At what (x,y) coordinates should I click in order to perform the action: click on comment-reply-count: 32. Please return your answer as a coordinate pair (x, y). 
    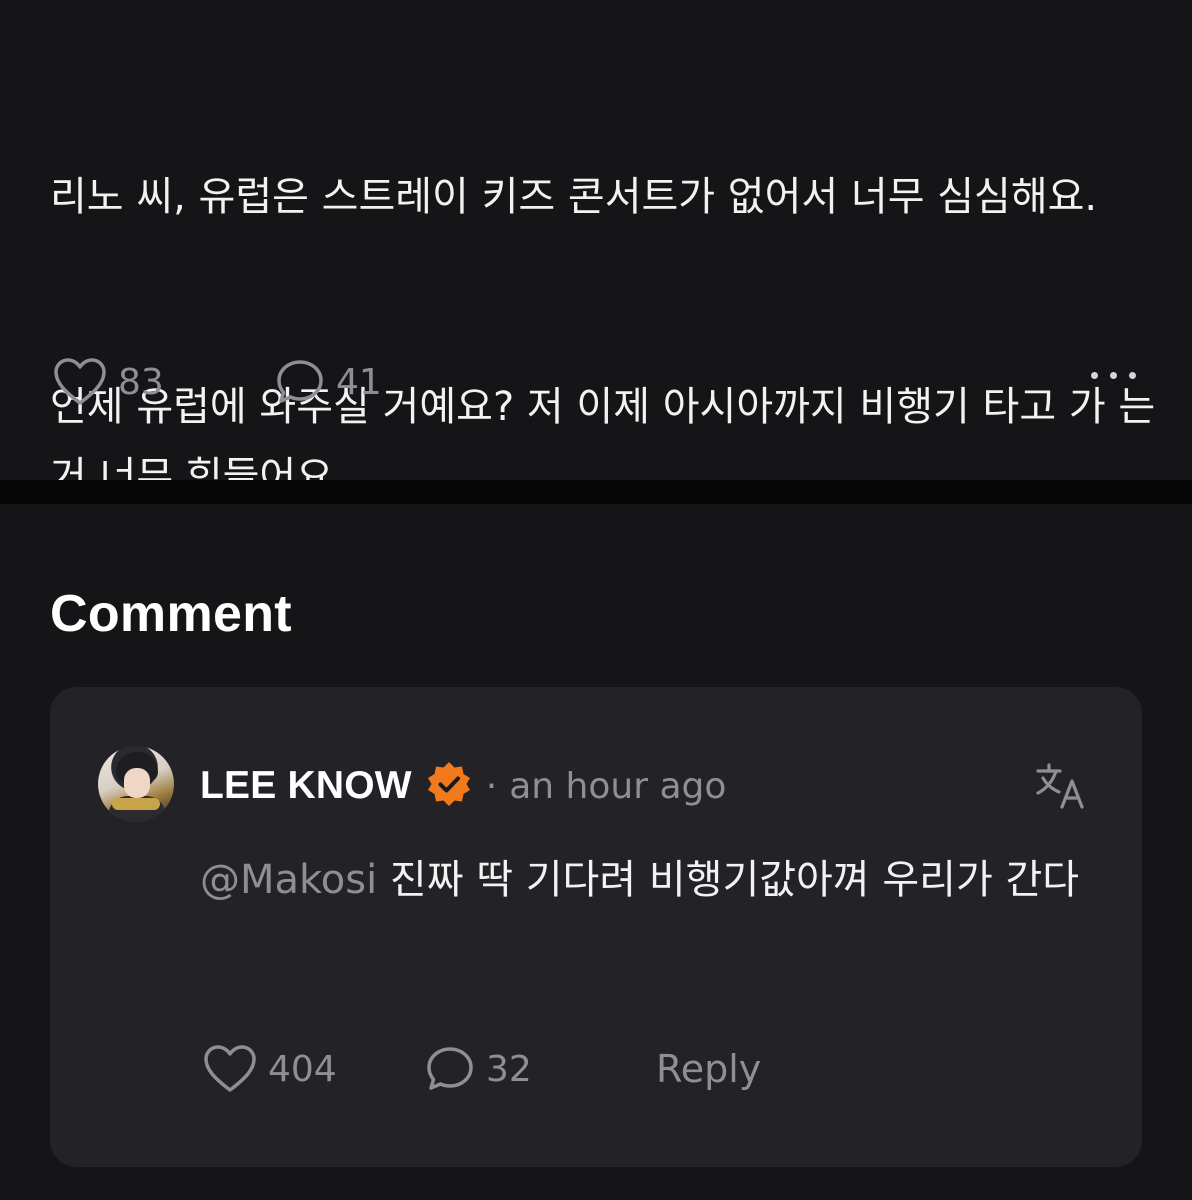
    Looking at the image, I should click on (509, 1069).